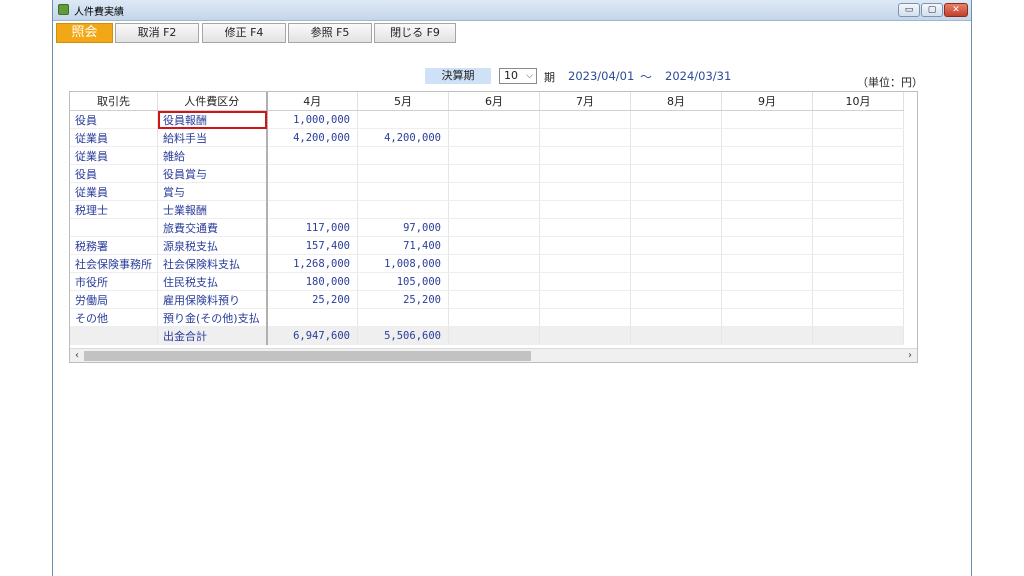 The image size is (1024, 576). I want to click on cell-amount: 1,000,000, so click(312, 119).